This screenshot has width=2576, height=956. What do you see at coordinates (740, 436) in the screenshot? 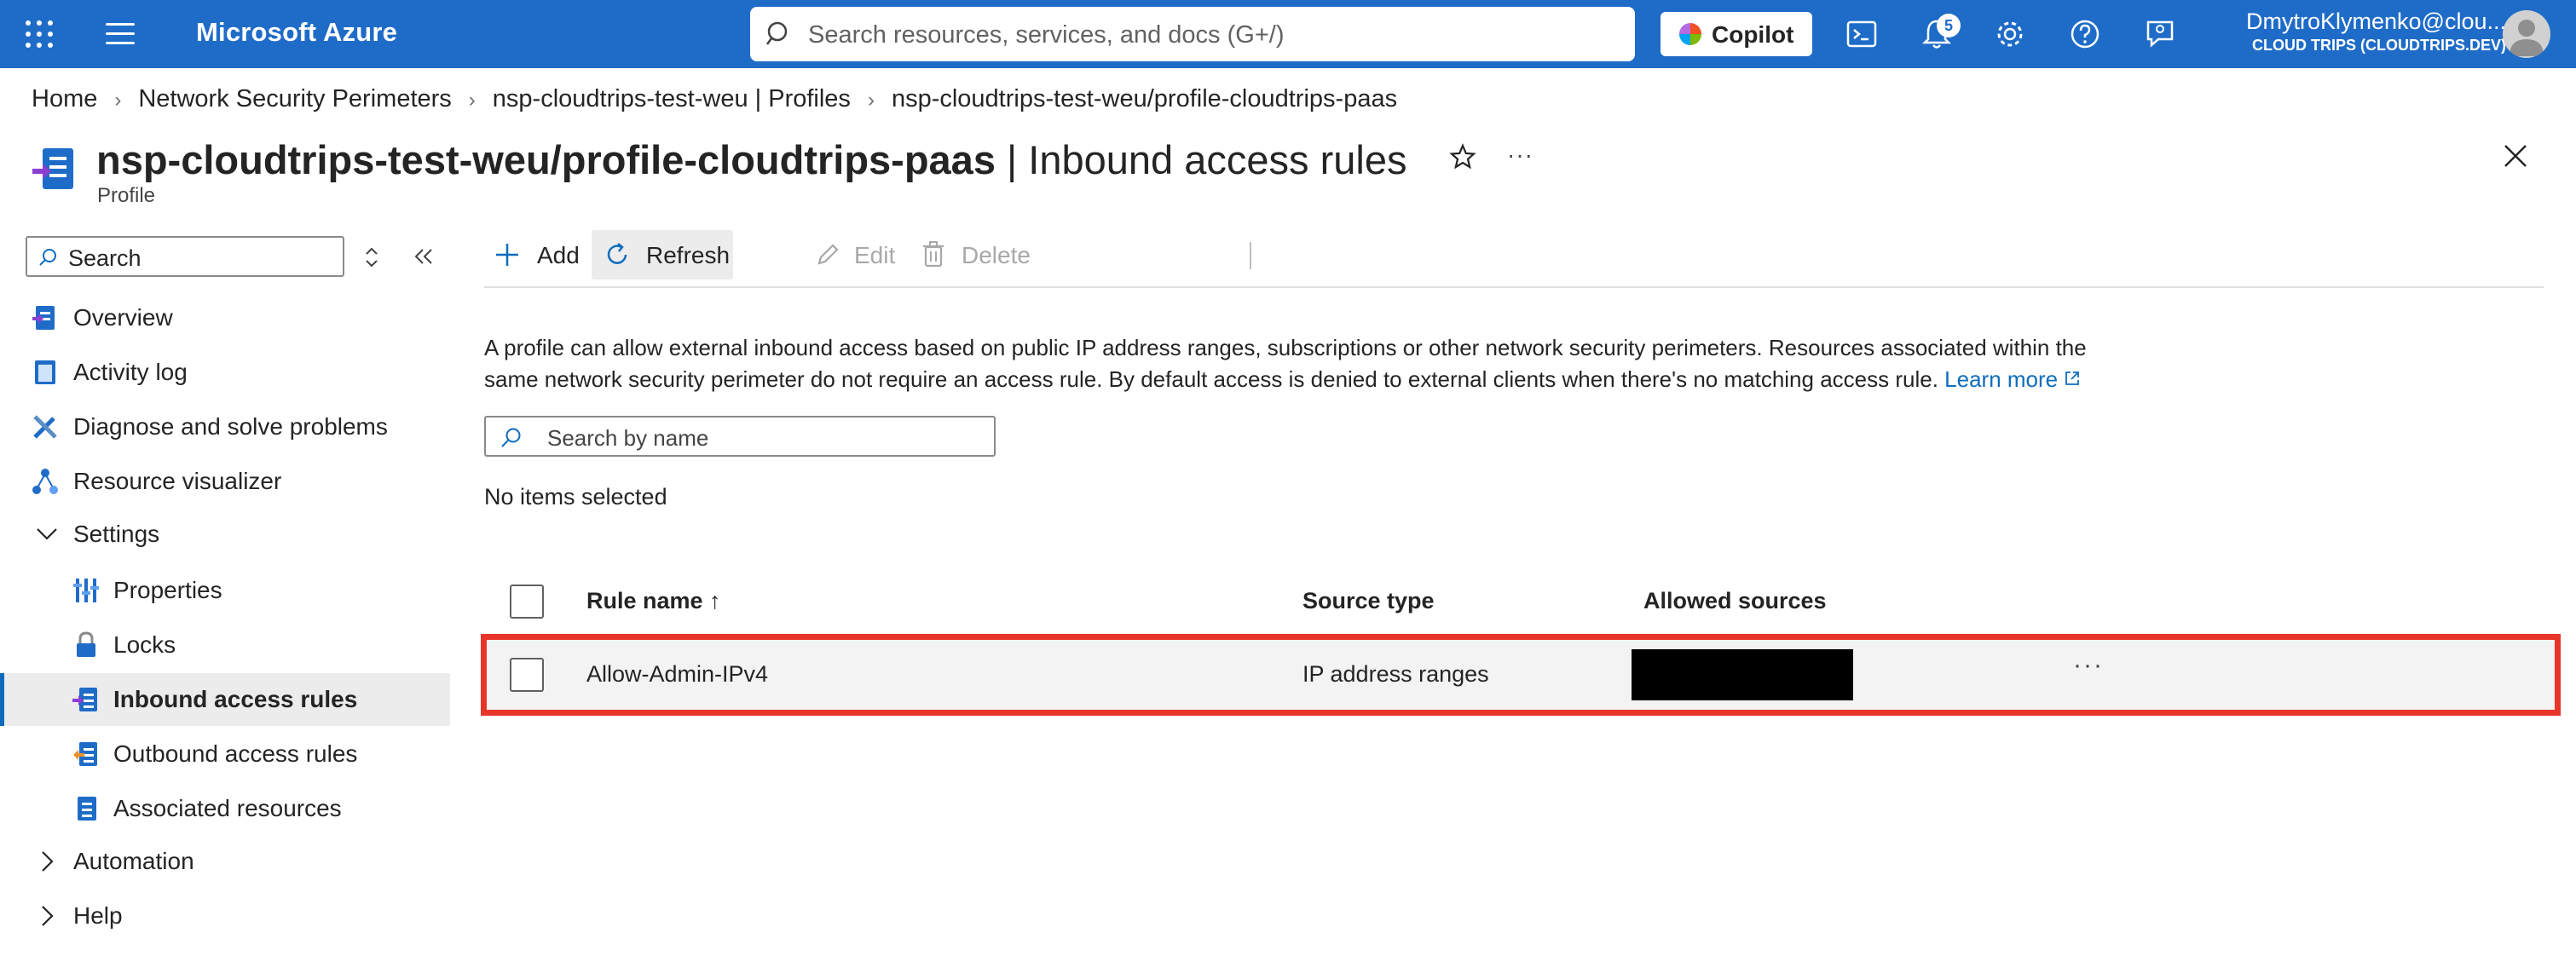
I see `filter-by-name-input: Search by name` at bounding box center [740, 436].